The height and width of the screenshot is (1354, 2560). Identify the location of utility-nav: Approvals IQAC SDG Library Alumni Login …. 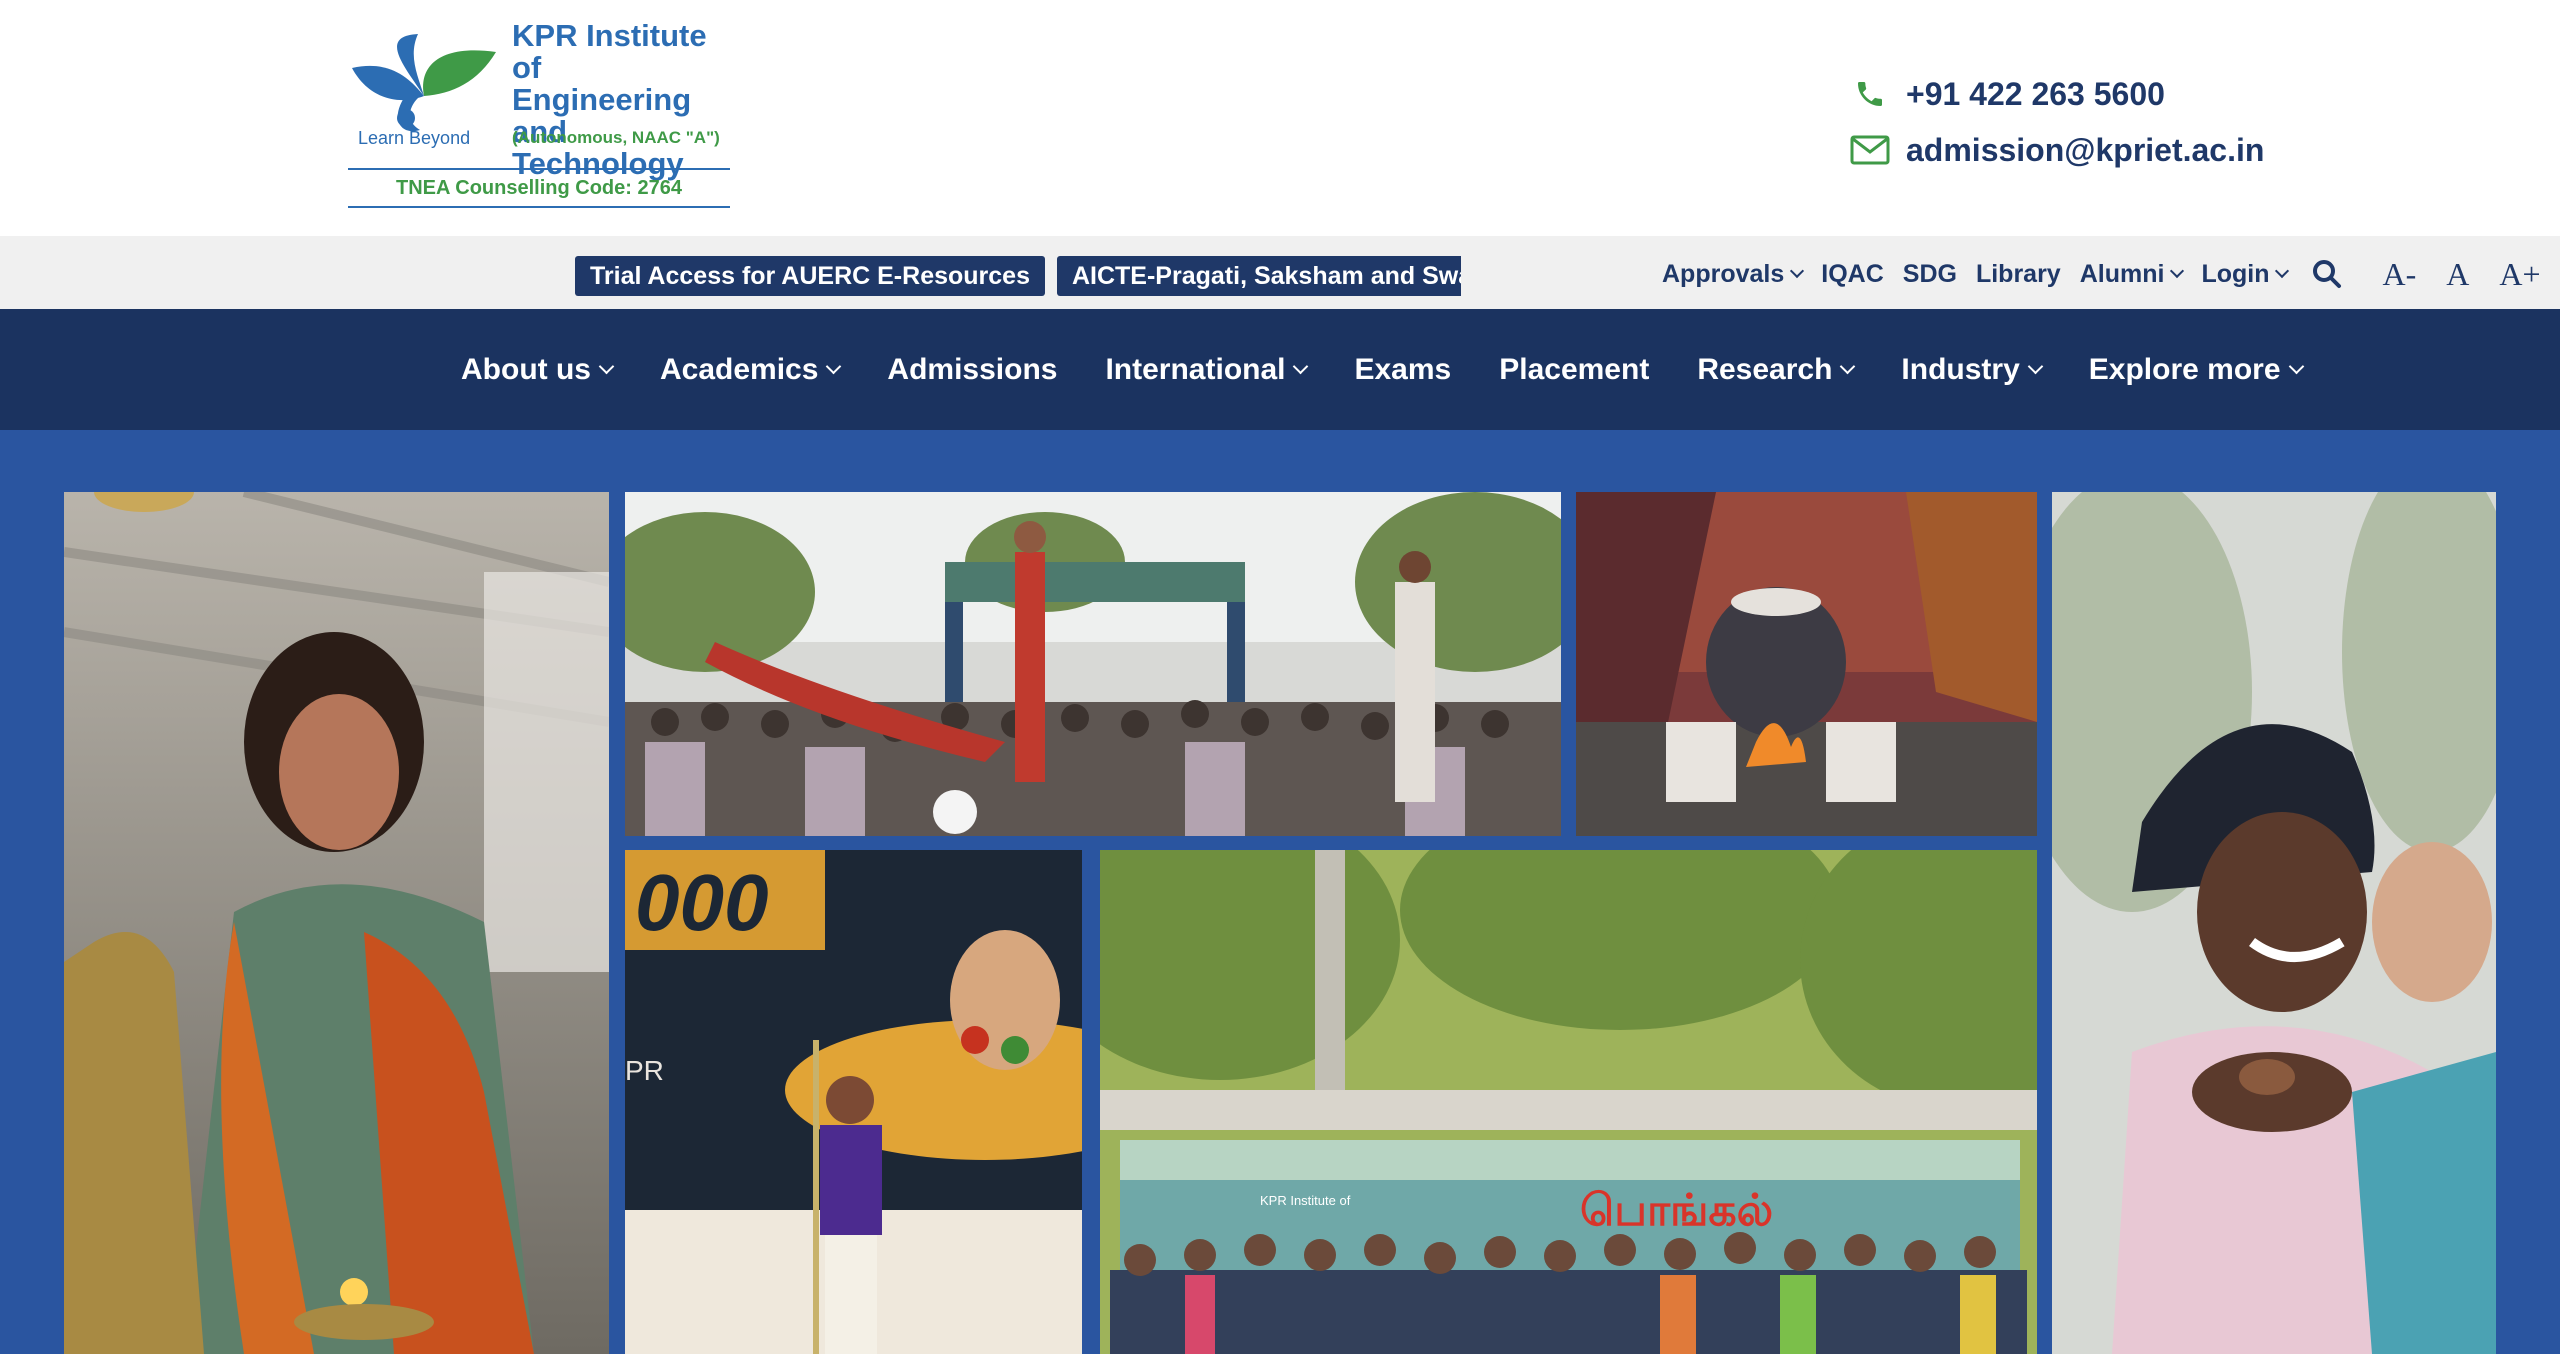
(2111, 274).